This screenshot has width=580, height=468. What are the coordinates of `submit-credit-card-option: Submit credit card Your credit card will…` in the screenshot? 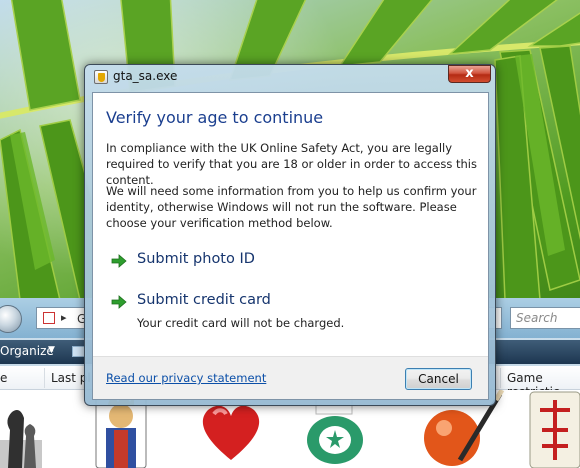 It's located at (291, 312).